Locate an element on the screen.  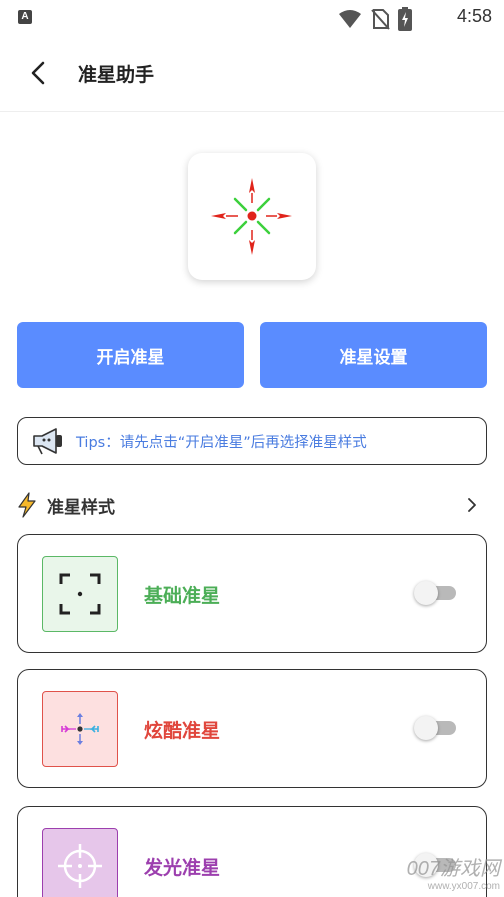
style-section-header: 准星样式 is located at coordinates (252, 505).